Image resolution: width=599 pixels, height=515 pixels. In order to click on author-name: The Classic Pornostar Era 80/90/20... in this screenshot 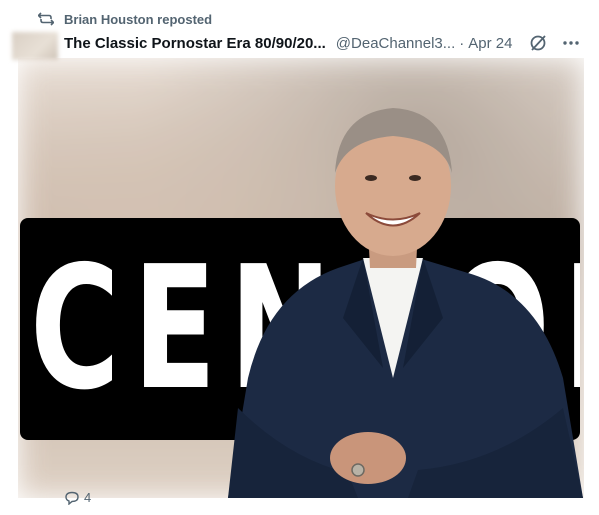, I will do `click(195, 43)`.